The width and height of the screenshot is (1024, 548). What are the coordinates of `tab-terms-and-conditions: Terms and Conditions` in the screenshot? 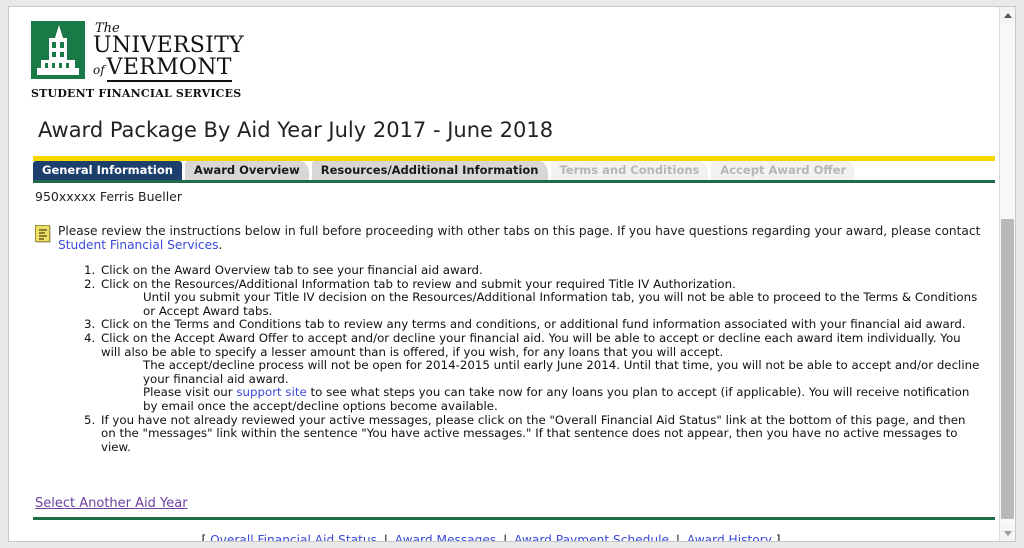 It's located at (629, 170).